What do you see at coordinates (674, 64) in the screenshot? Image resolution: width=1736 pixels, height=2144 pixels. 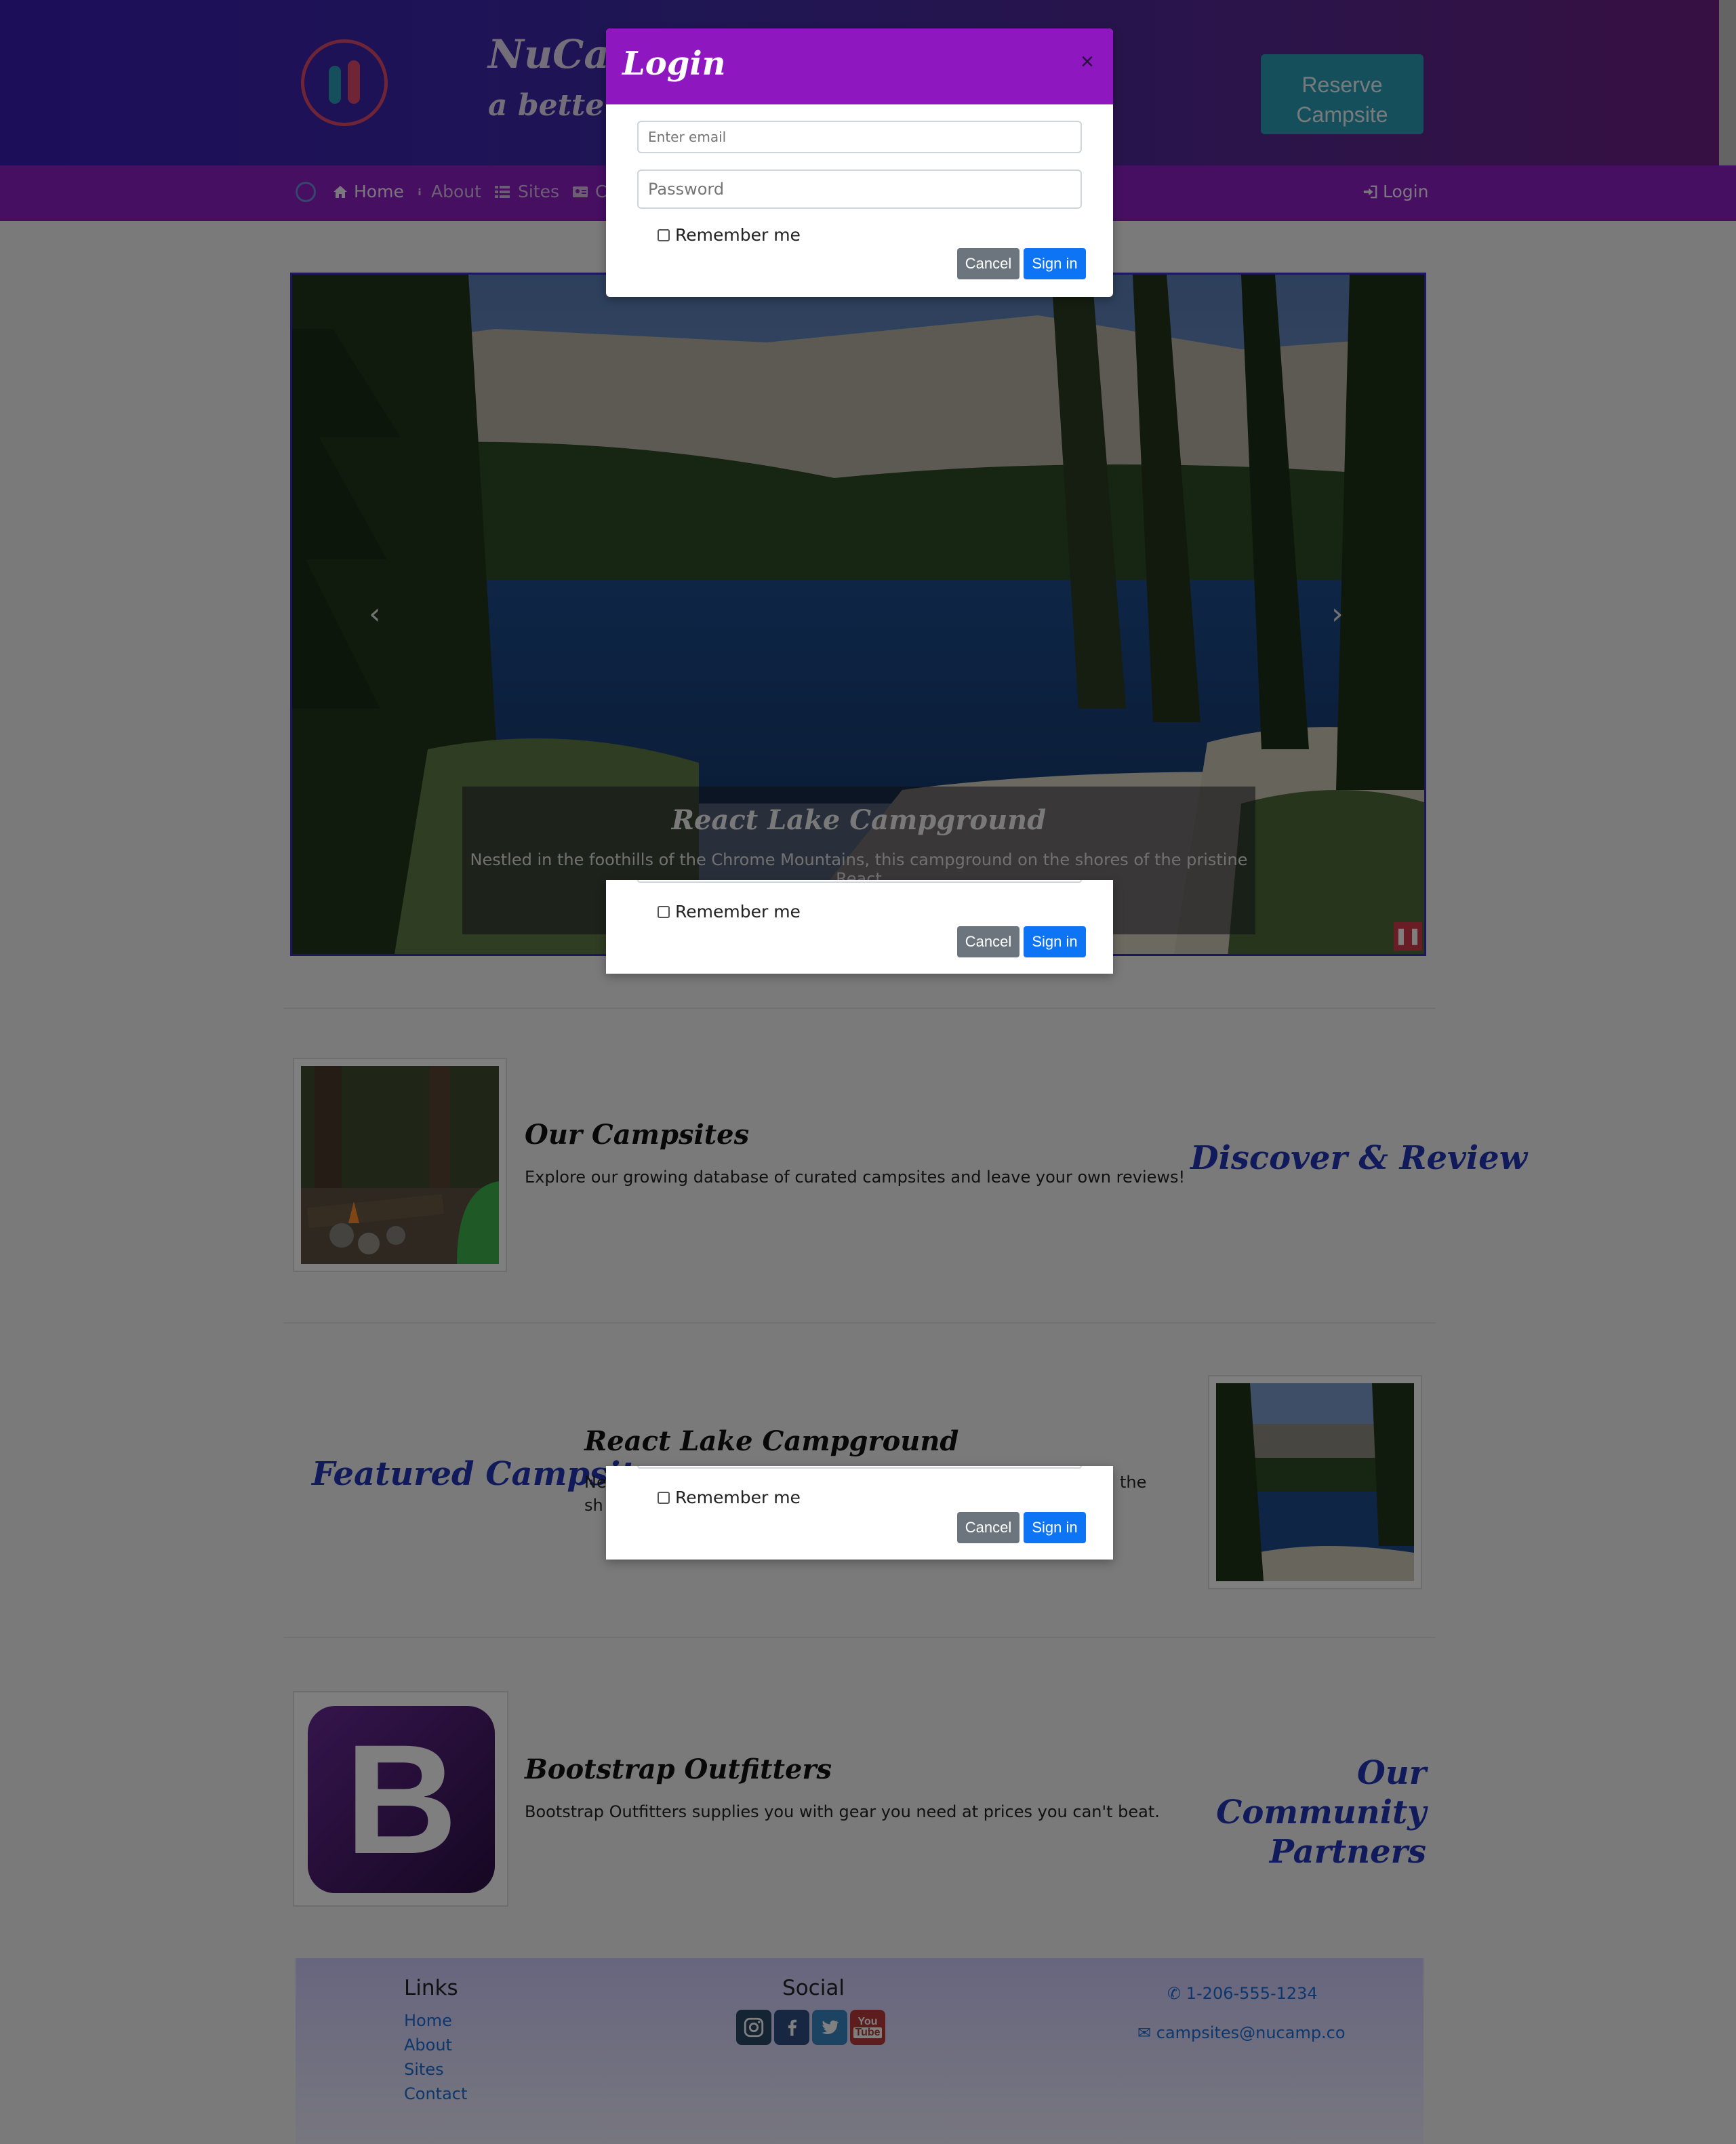 I see `modal-title: Login` at bounding box center [674, 64].